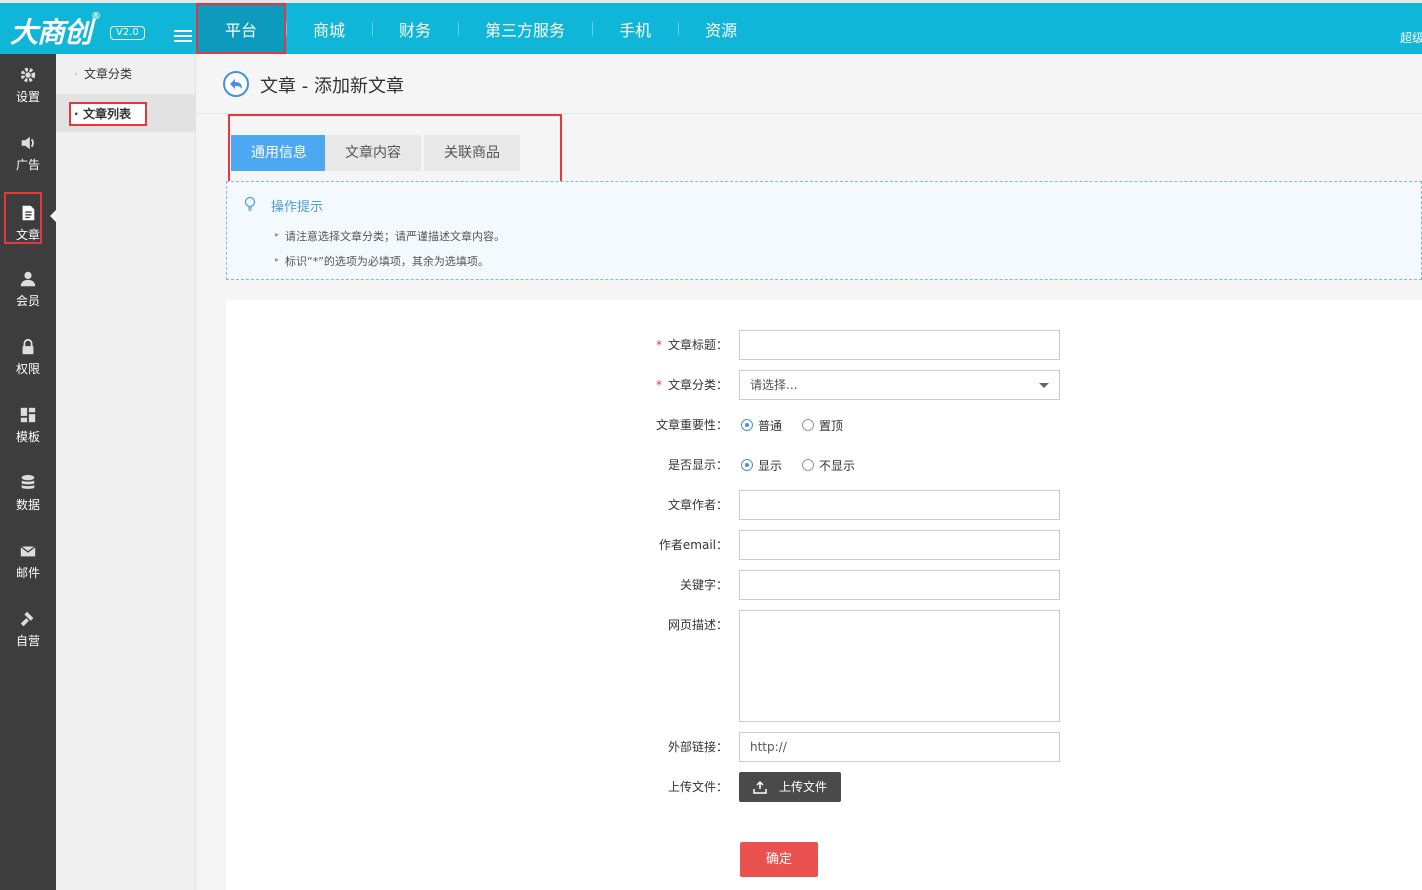  Describe the element at coordinates (28, 426) in the screenshot. I see `sidebar-item-templates: 模板` at that location.